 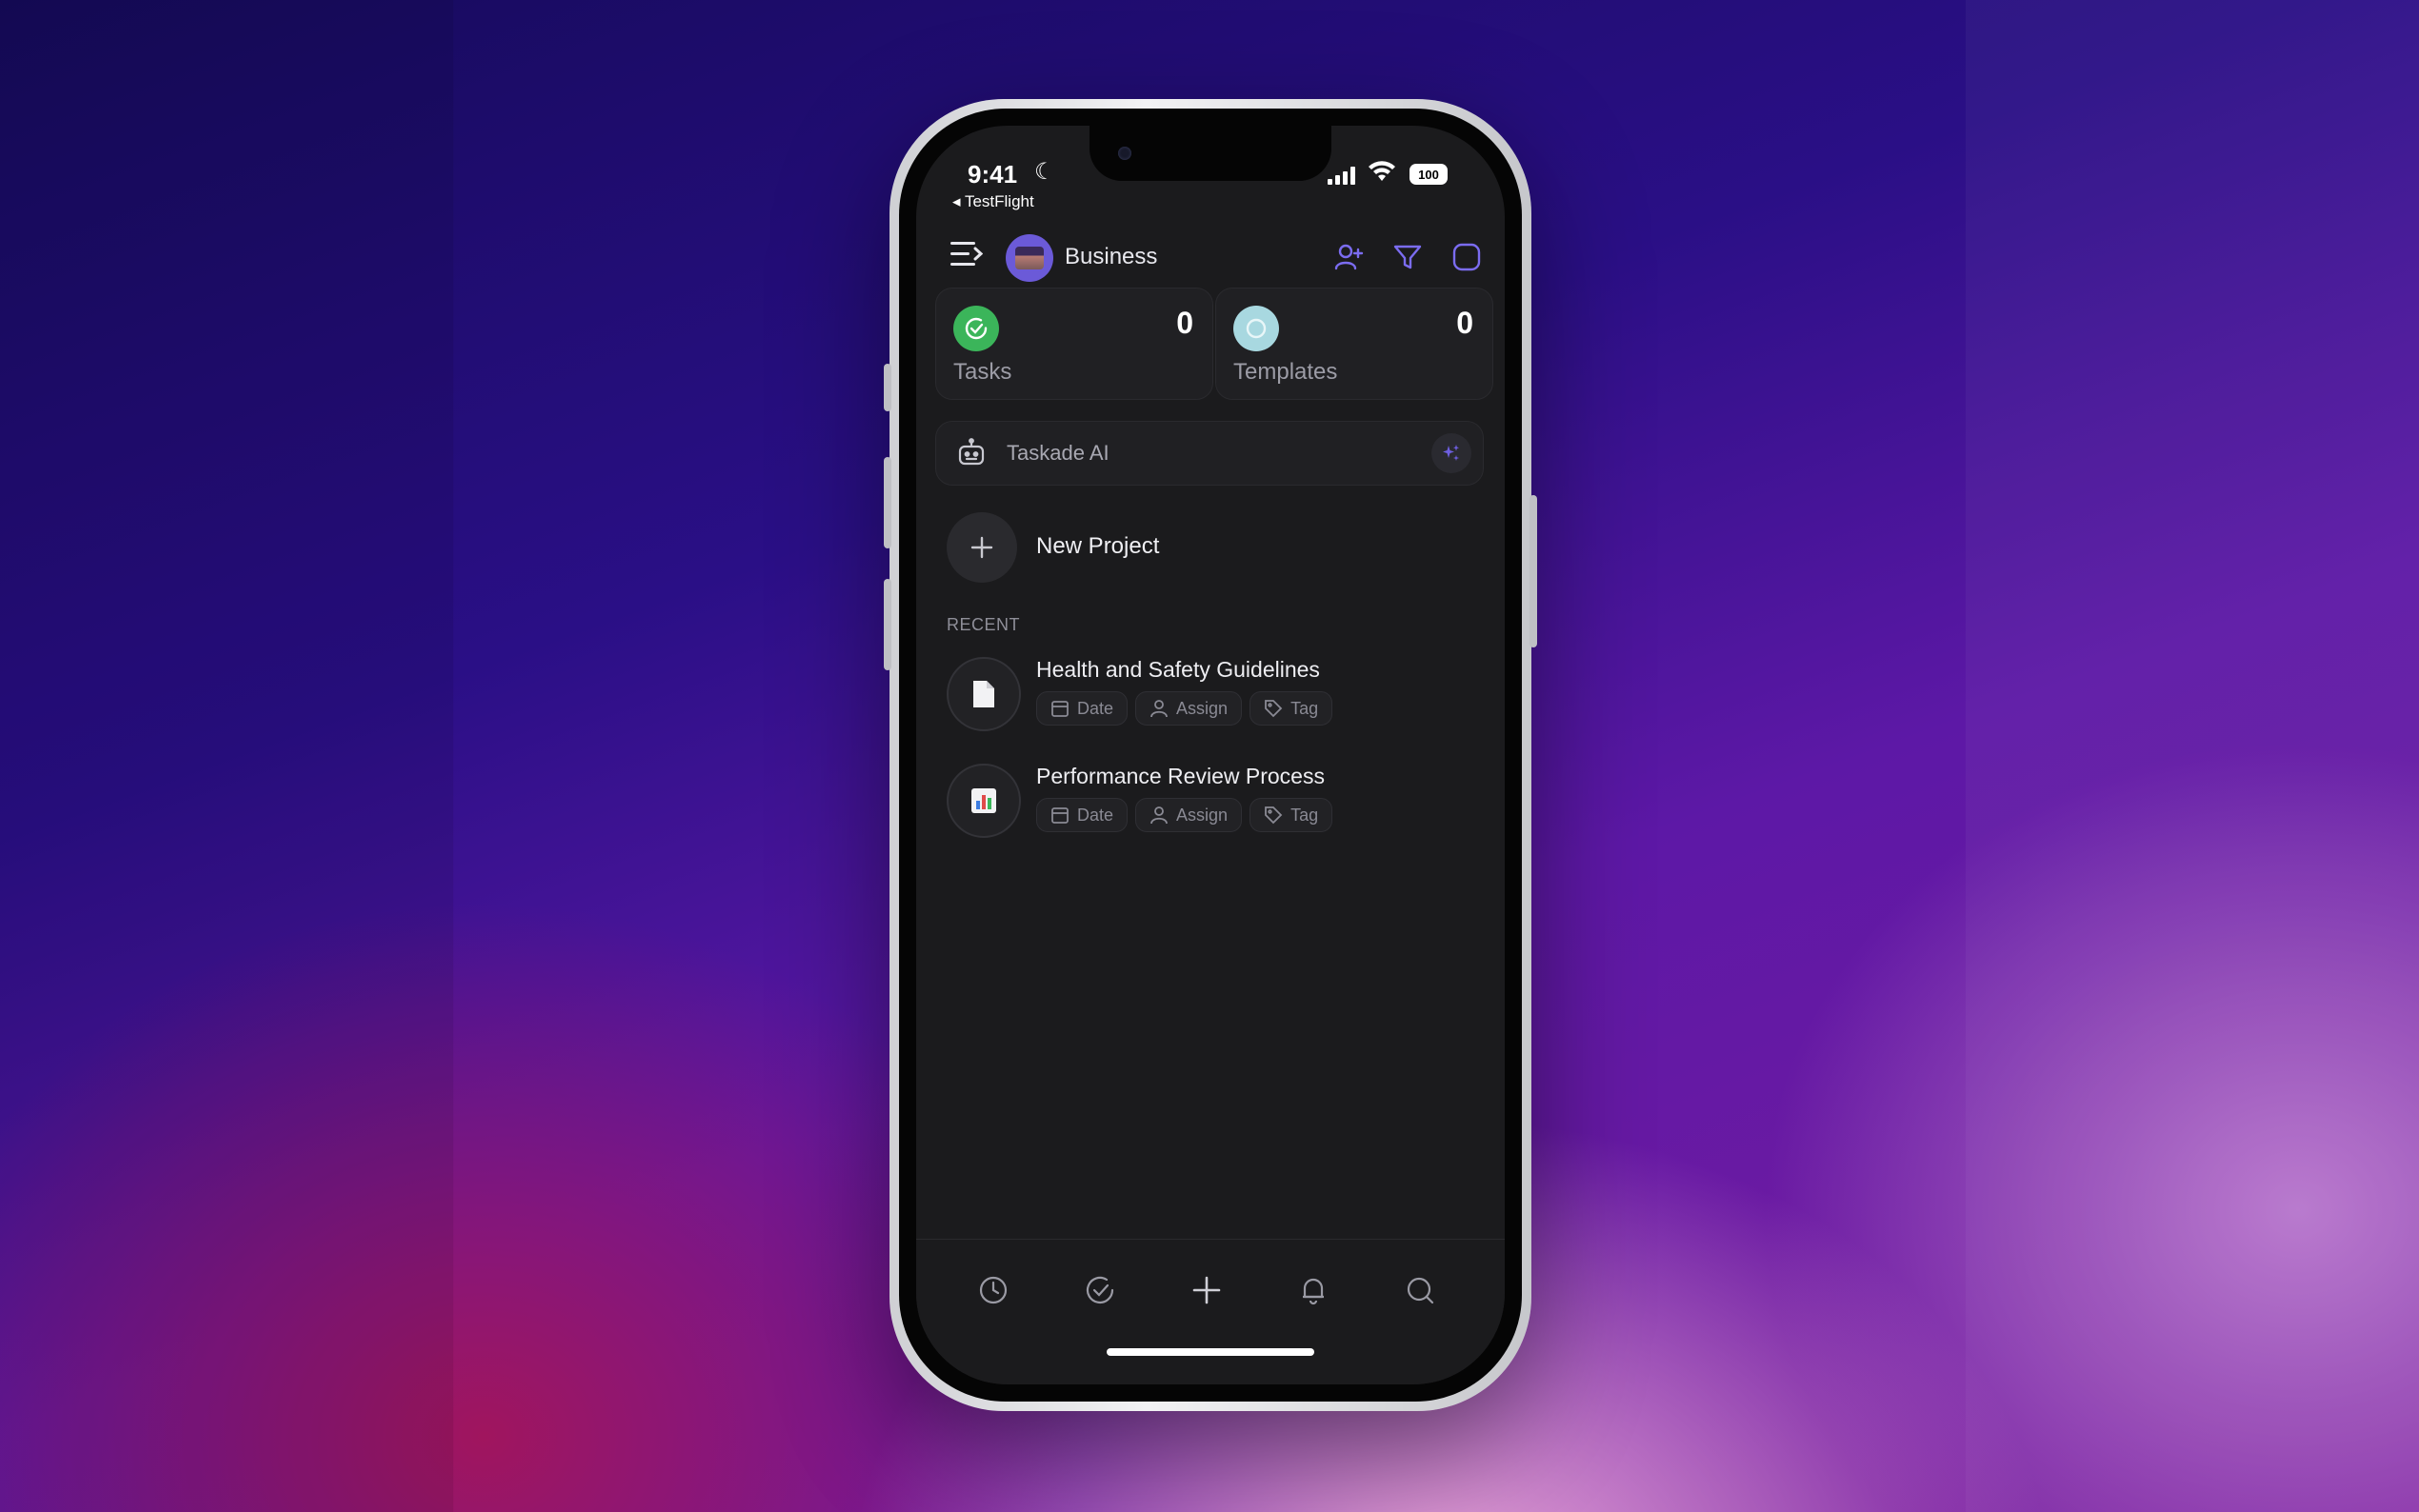 I want to click on workspace-avatar-image, so click(x=1029, y=258).